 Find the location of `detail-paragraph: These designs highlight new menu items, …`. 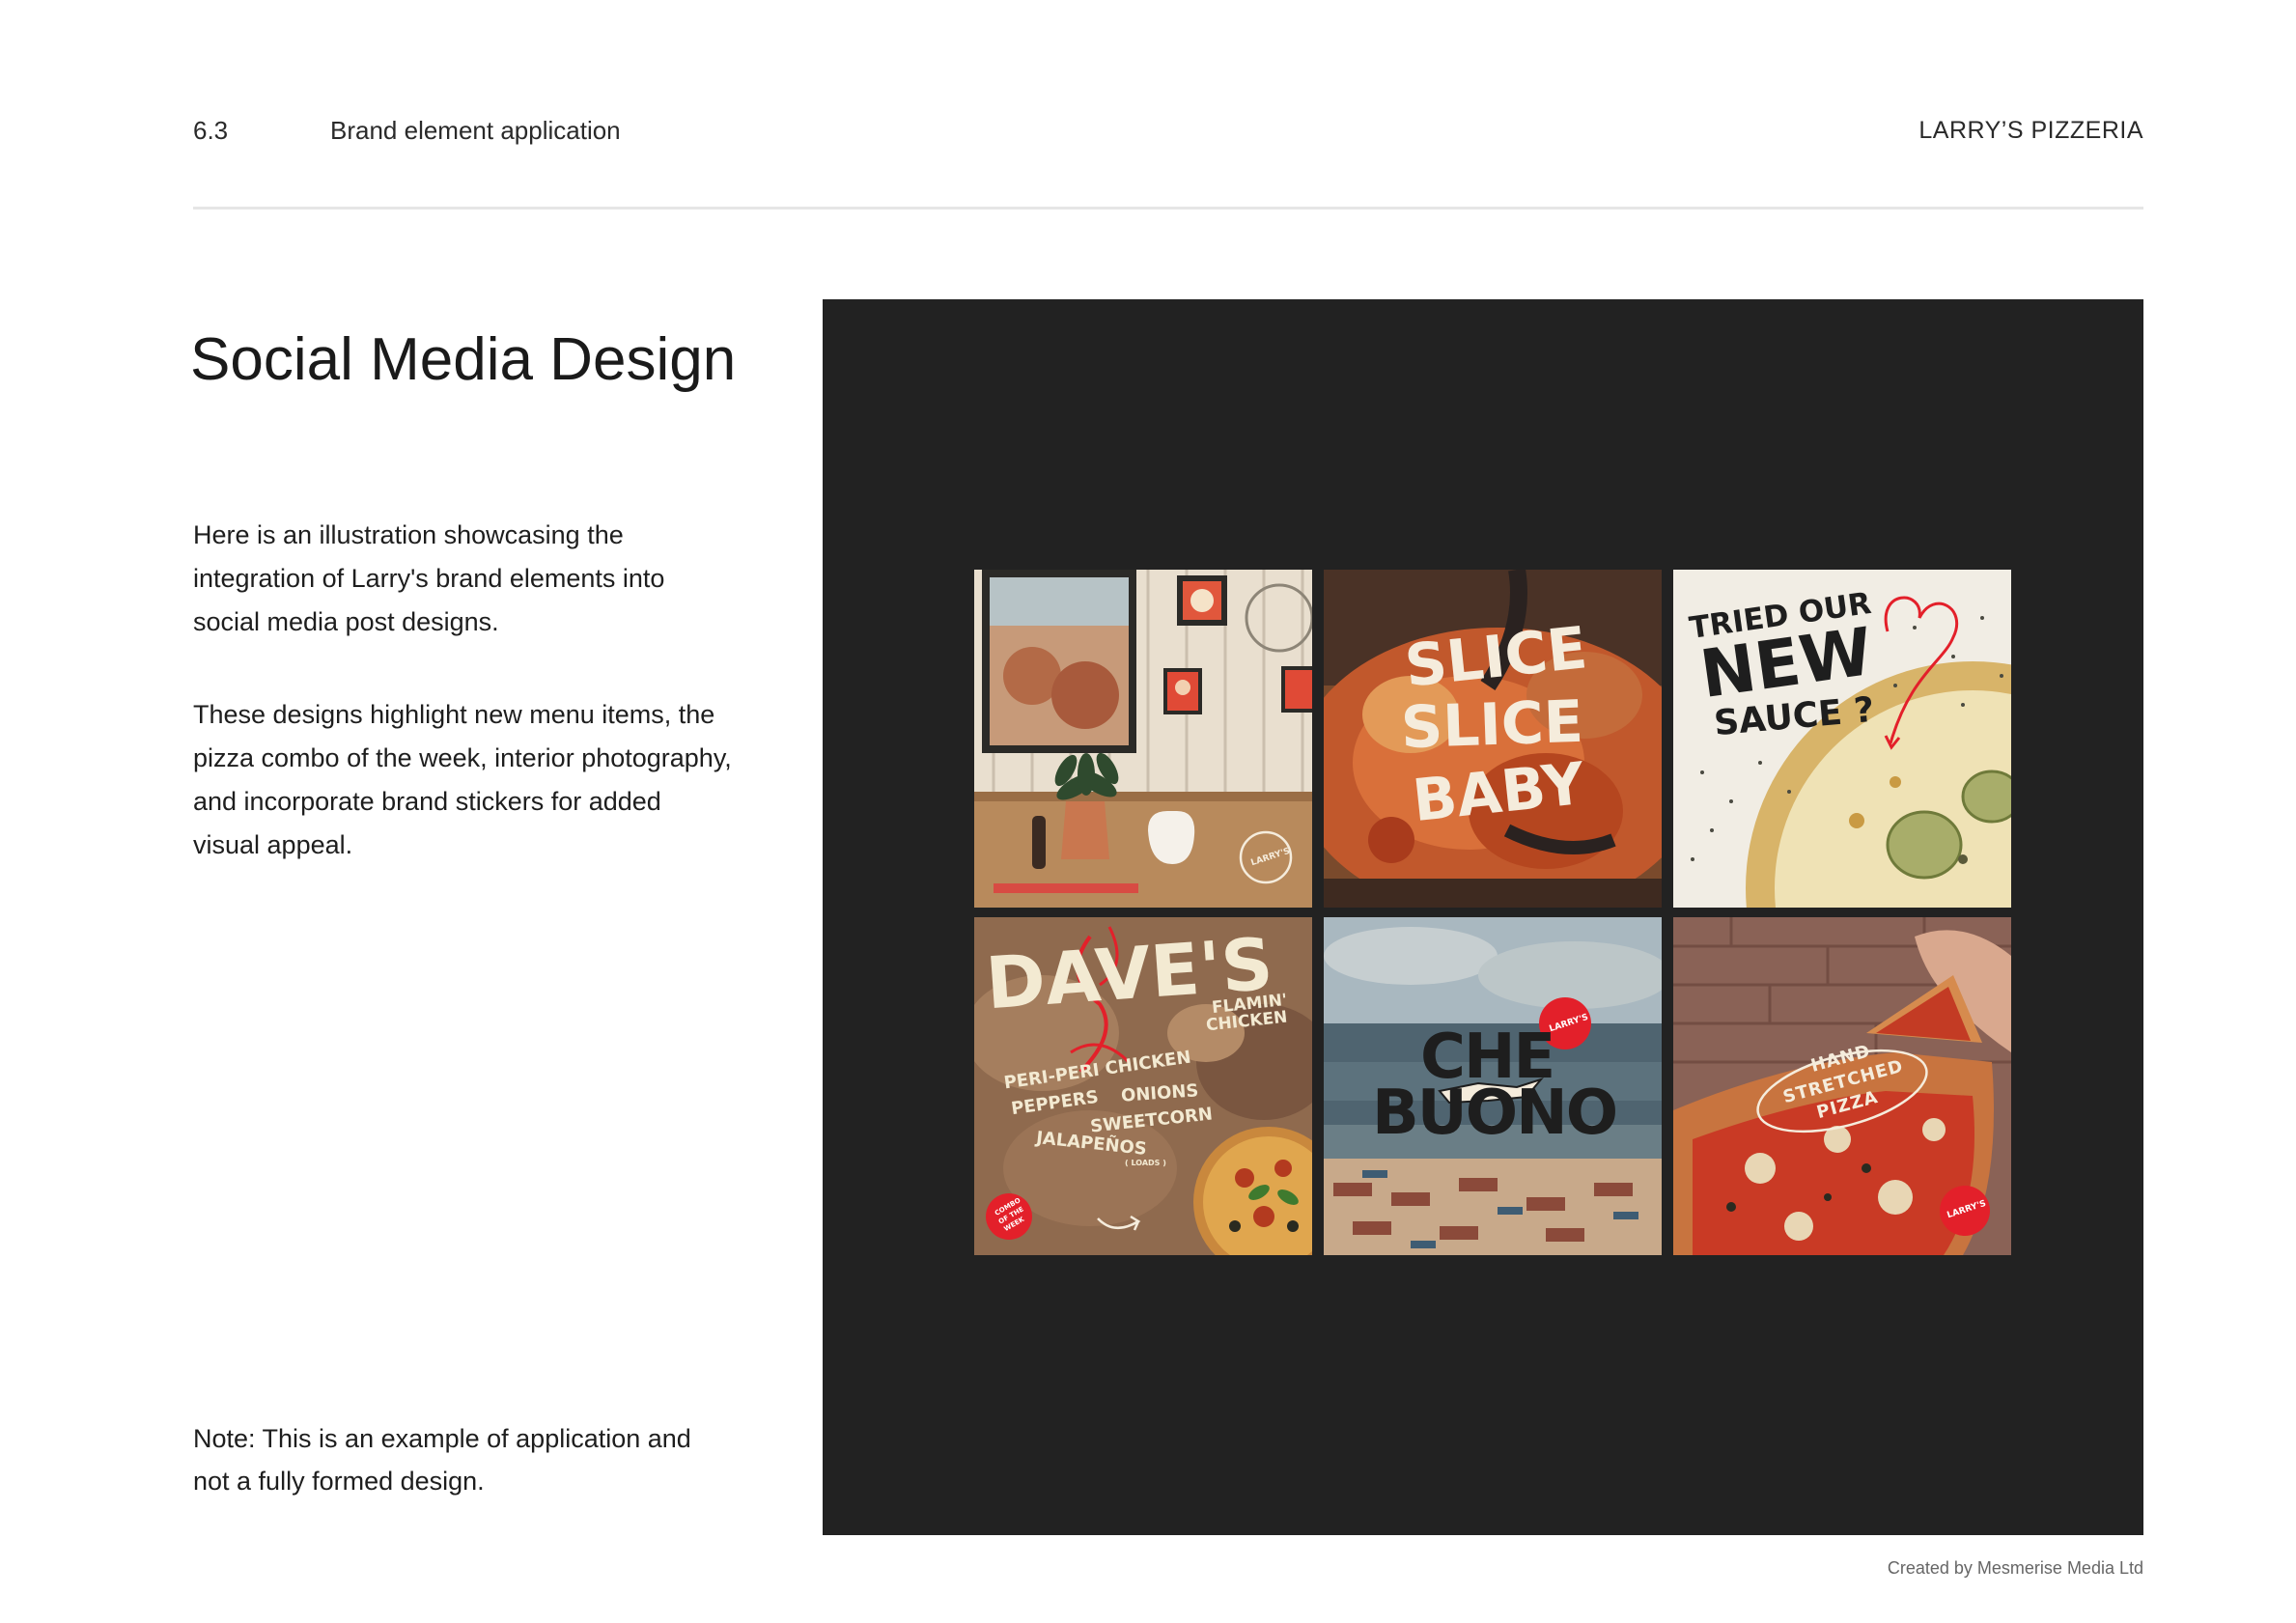

detail-paragraph: These designs highlight new menu items, … is located at coordinates (463, 779).